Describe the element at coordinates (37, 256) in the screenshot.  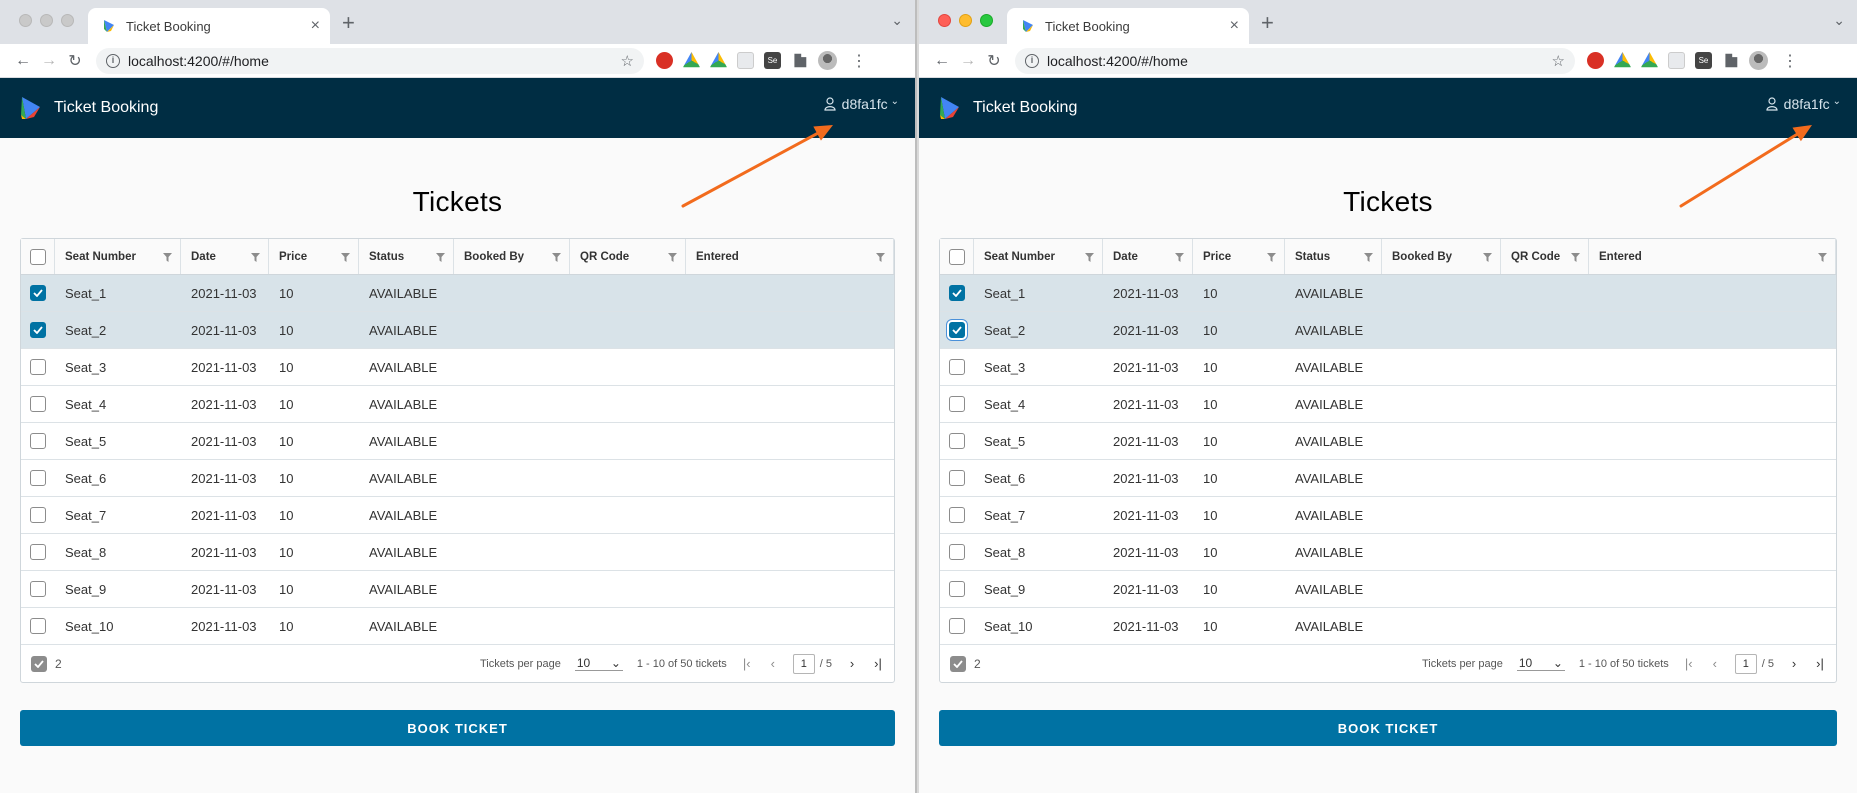
I see `select-all-checkbox` at that location.